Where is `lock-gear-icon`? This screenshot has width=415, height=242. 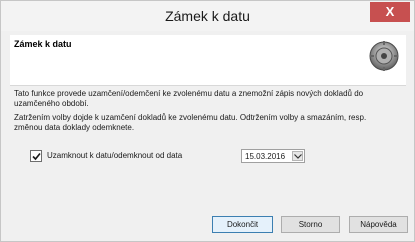
lock-gear-icon is located at coordinates (384, 56).